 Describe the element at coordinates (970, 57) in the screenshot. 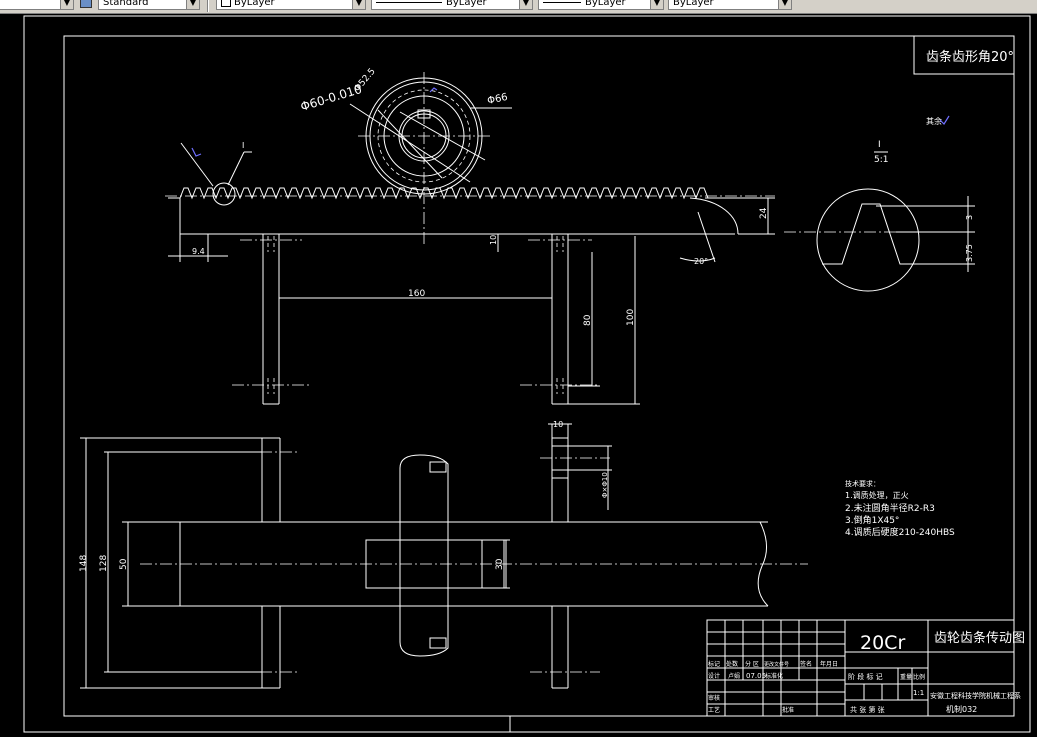

I see `tooth-profile-label: 齿条齿形角20°` at that location.